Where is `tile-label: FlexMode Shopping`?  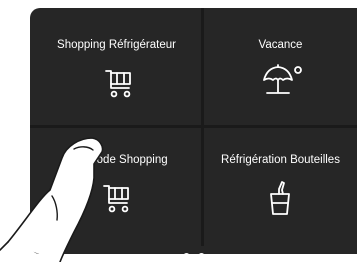 tile-label: FlexMode Shopping is located at coordinates (116, 160).